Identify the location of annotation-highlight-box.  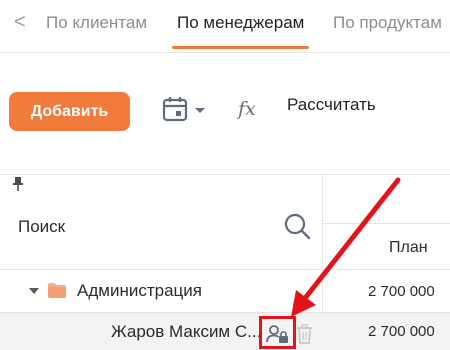
(277, 332).